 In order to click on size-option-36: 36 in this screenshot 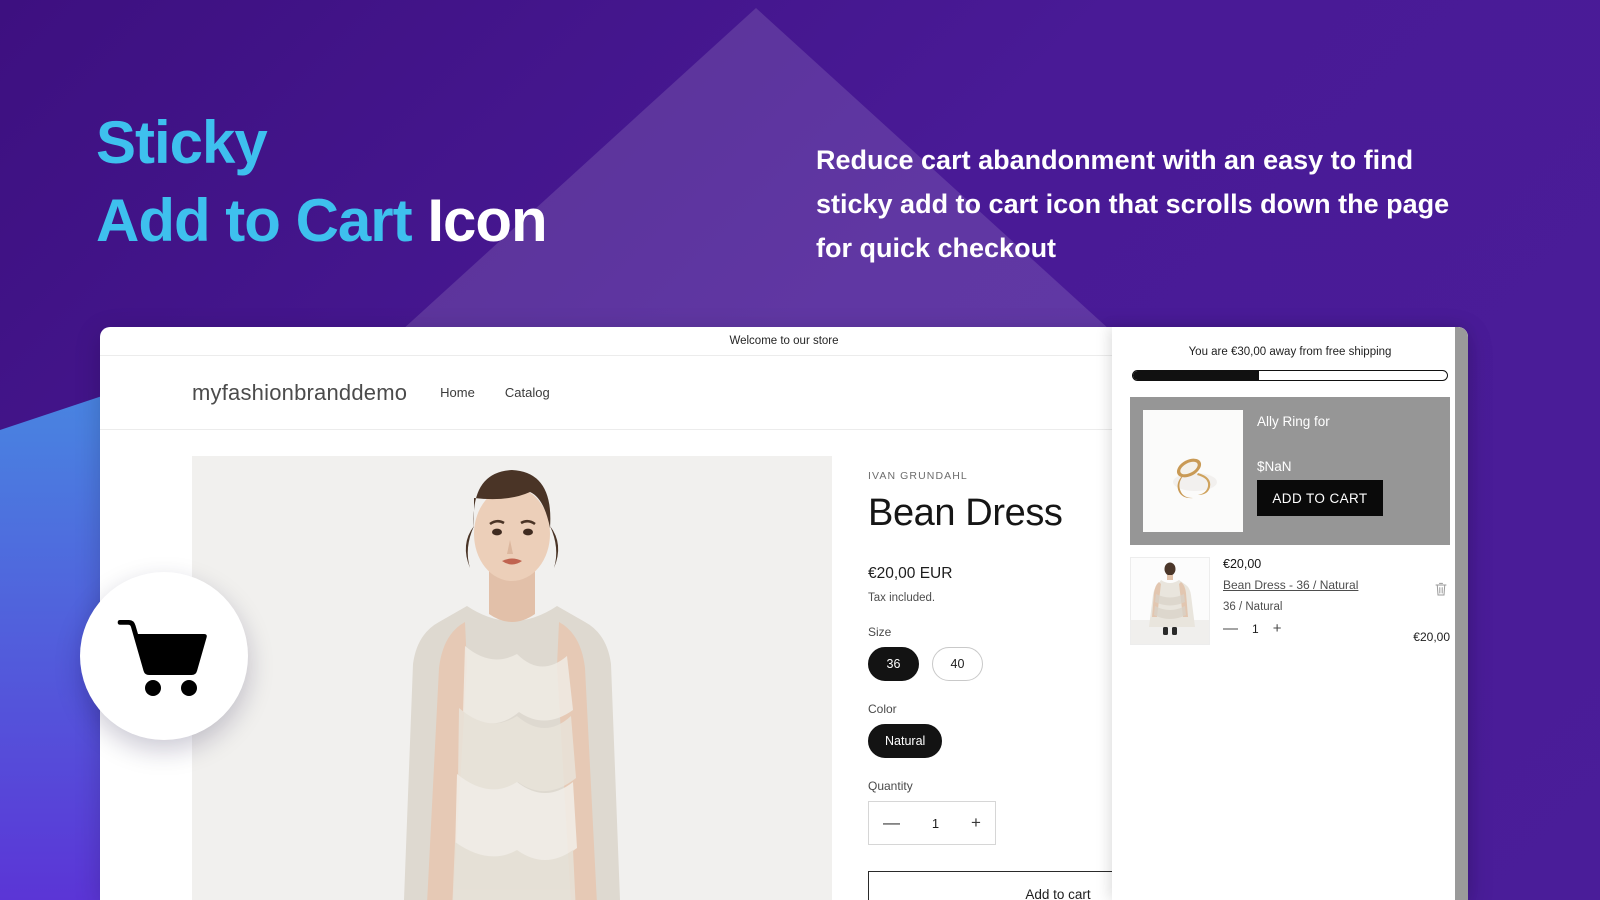, I will do `click(893, 664)`.